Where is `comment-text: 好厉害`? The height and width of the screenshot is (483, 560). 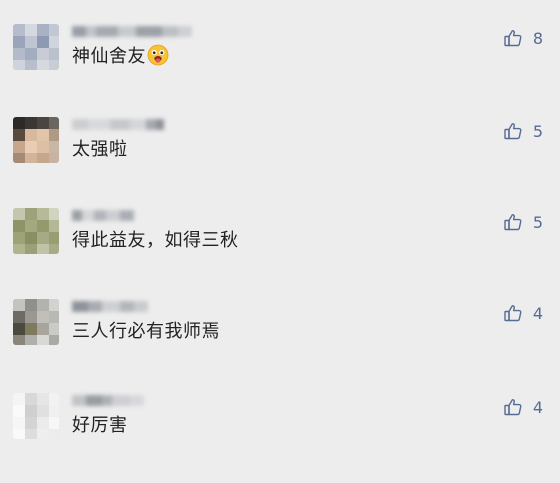 comment-text: 好厉害 is located at coordinates (100, 425).